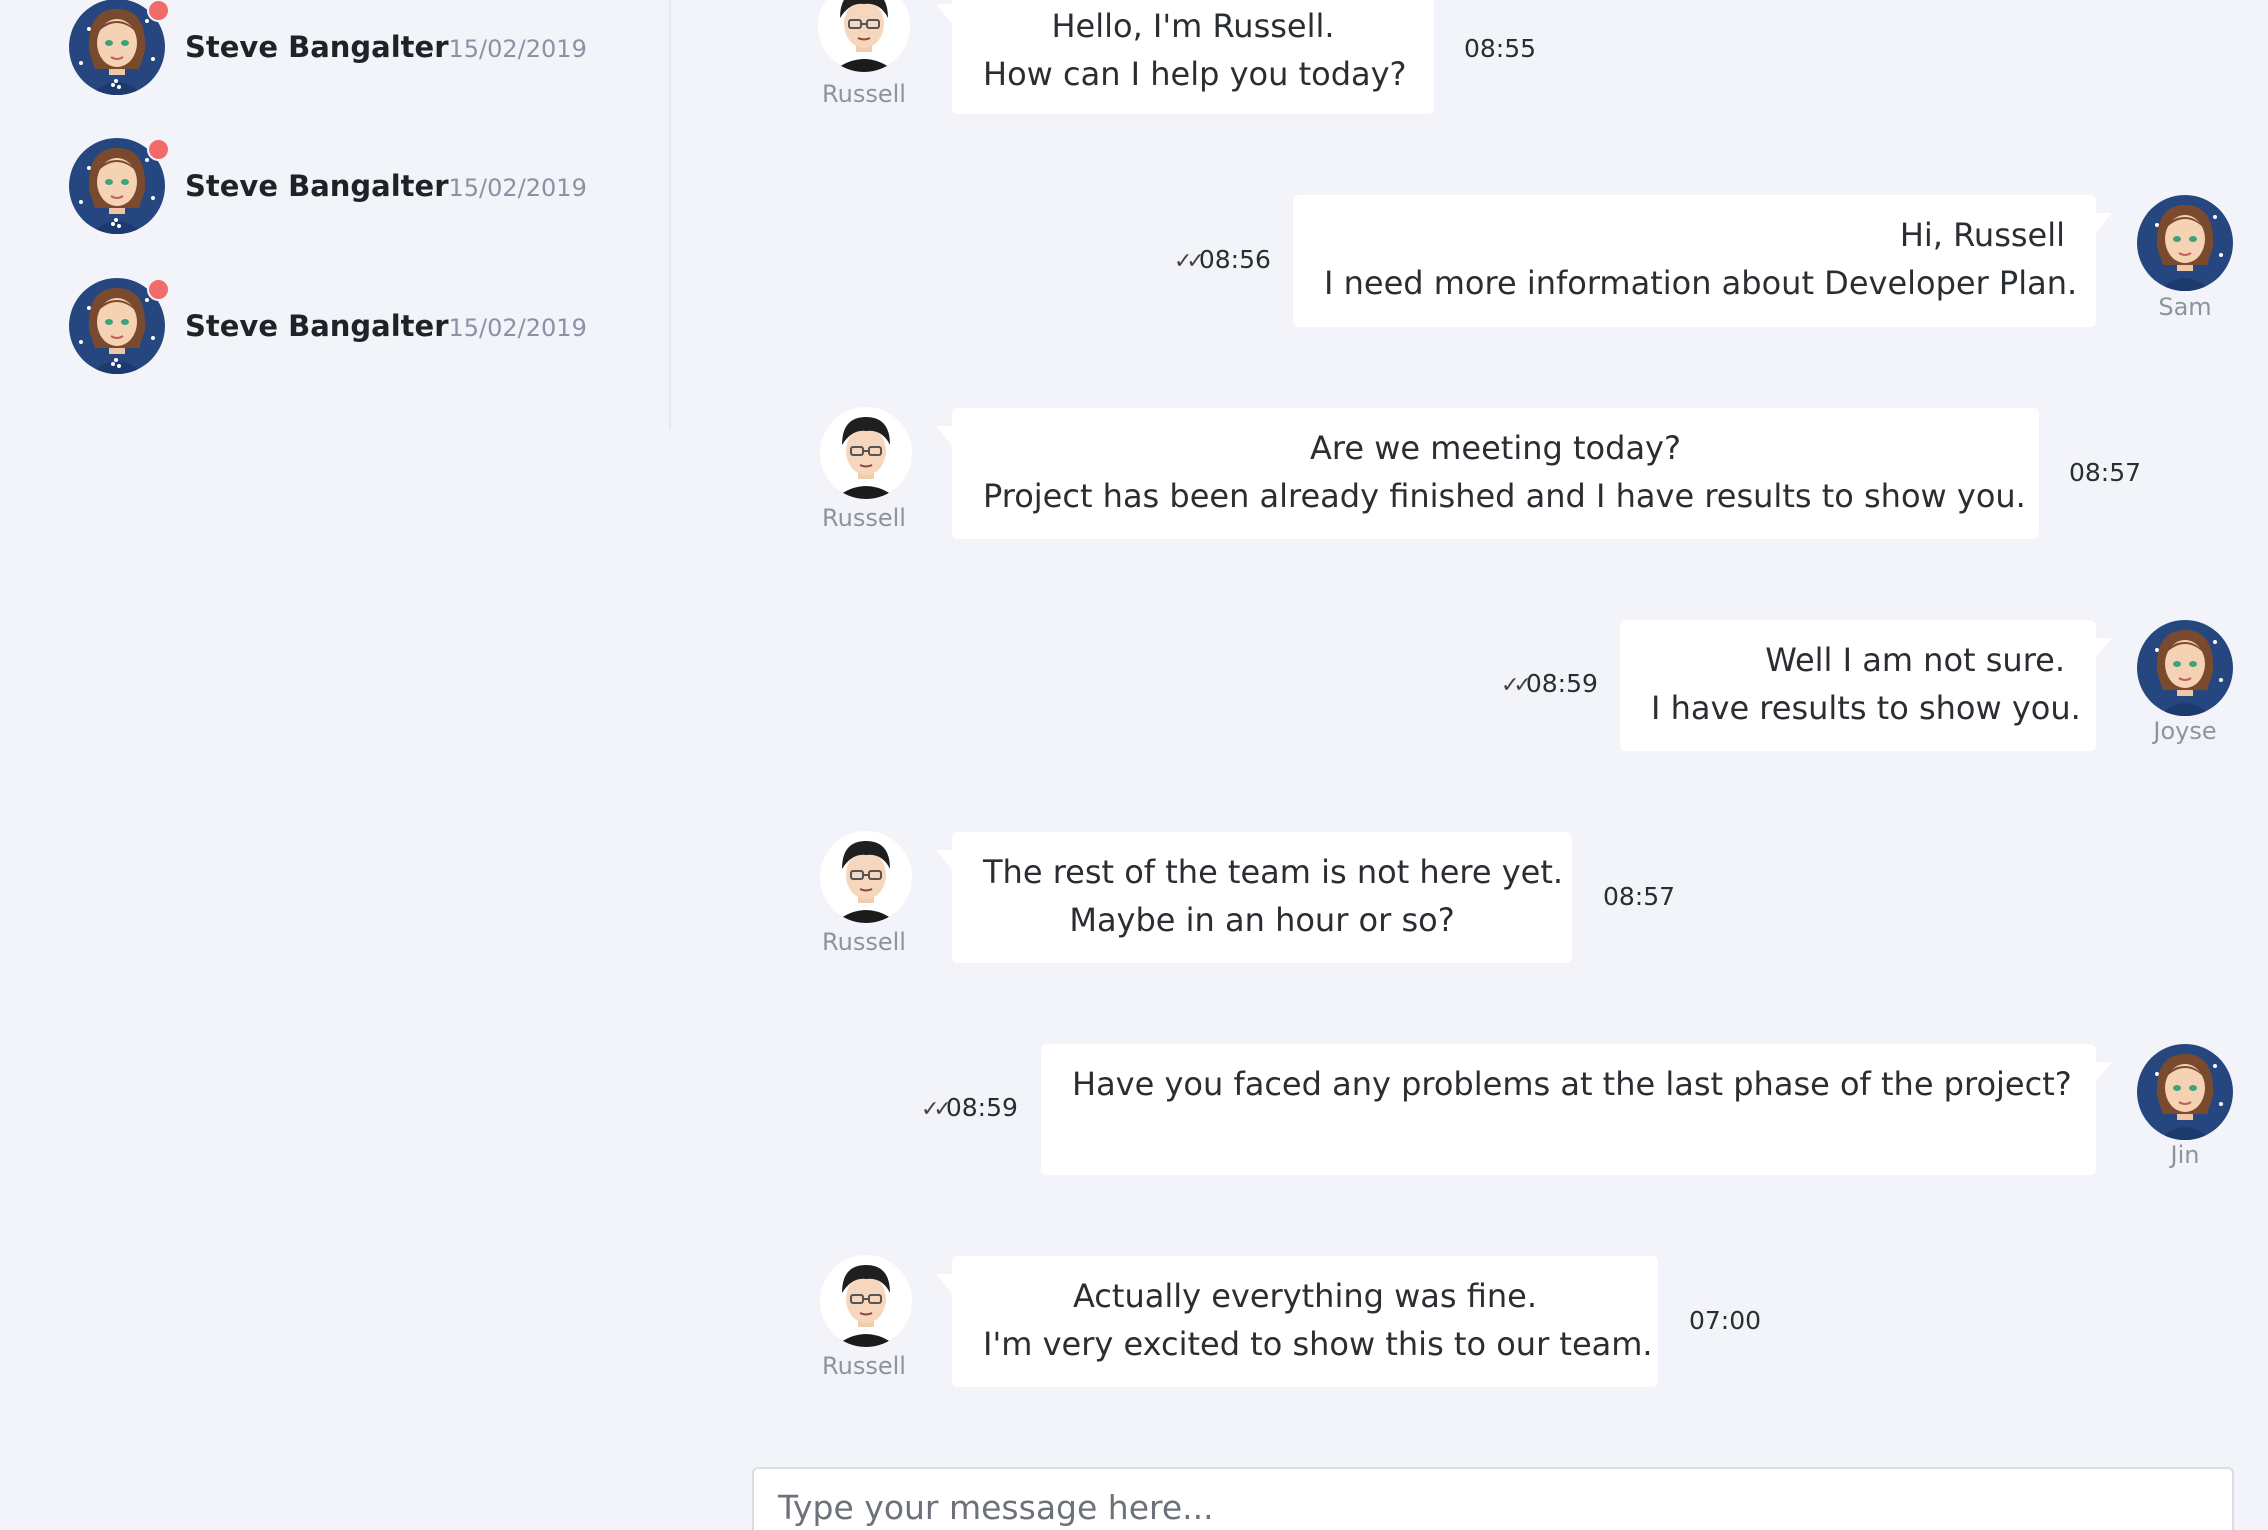 Image resolution: width=2268 pixels, height=1530 pixels. What do you see at coordinates (670, 215) in the screenshot?
I see `sidebar-divider` at bounding box center [670, 215].